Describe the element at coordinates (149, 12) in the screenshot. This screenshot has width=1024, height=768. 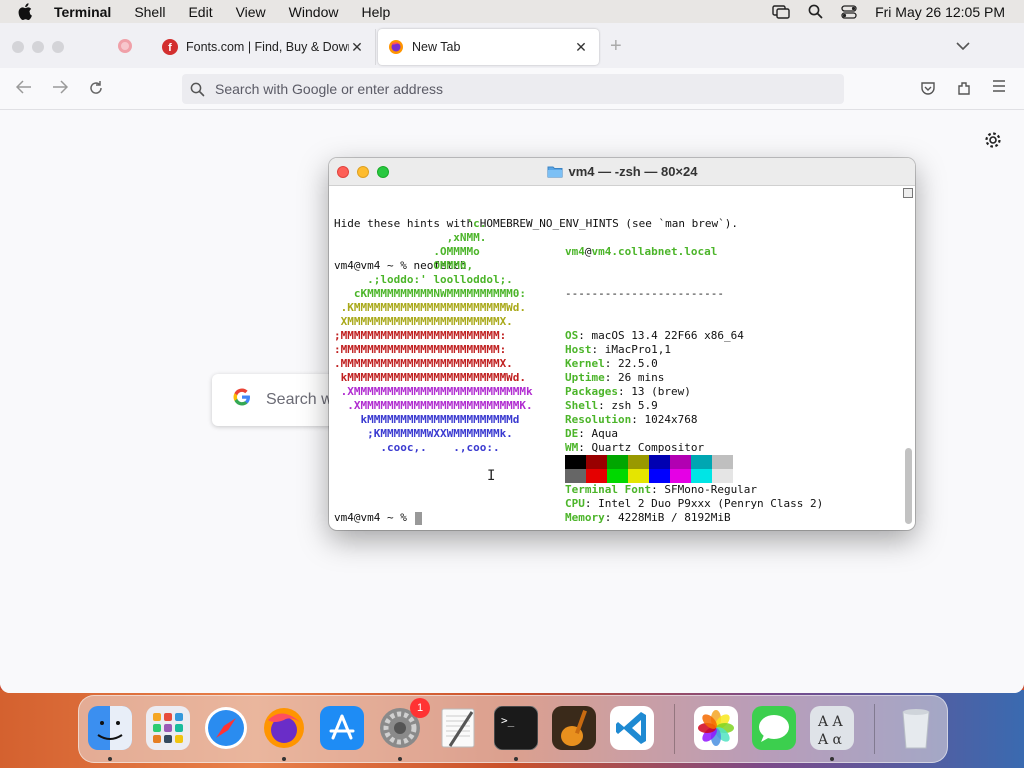
I see `menu-shell: Shell` at that location.